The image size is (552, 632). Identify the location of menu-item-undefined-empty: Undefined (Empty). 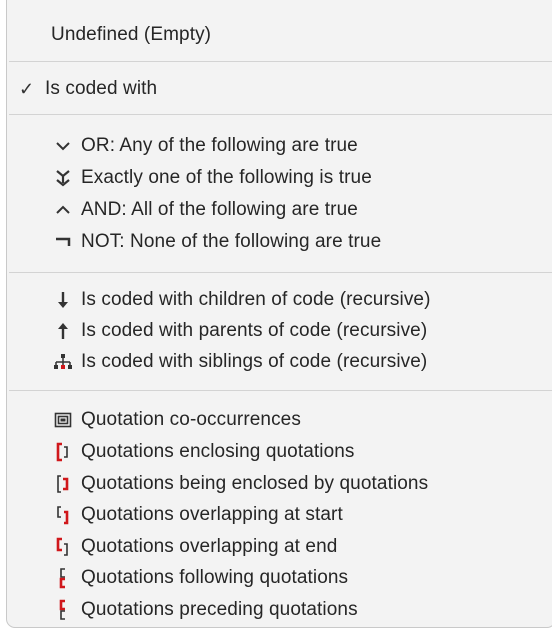
(279, 35).